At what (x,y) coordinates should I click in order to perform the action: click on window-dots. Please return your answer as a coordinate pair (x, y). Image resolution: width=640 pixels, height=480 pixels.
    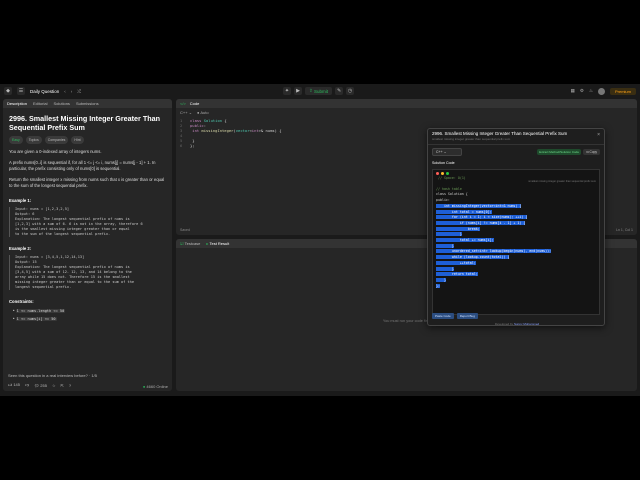
    Looking at the image, I should click on (516, 173).